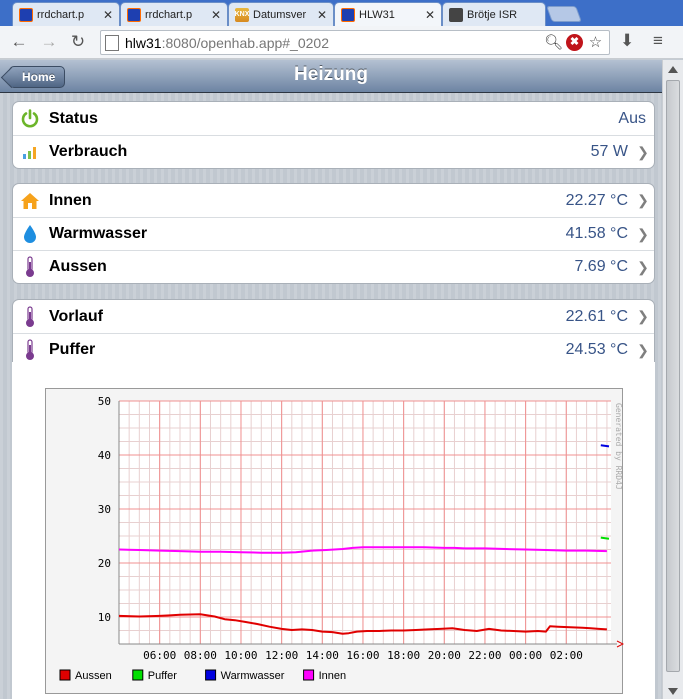  I want to click on home-button: Home, so click(37, 77).